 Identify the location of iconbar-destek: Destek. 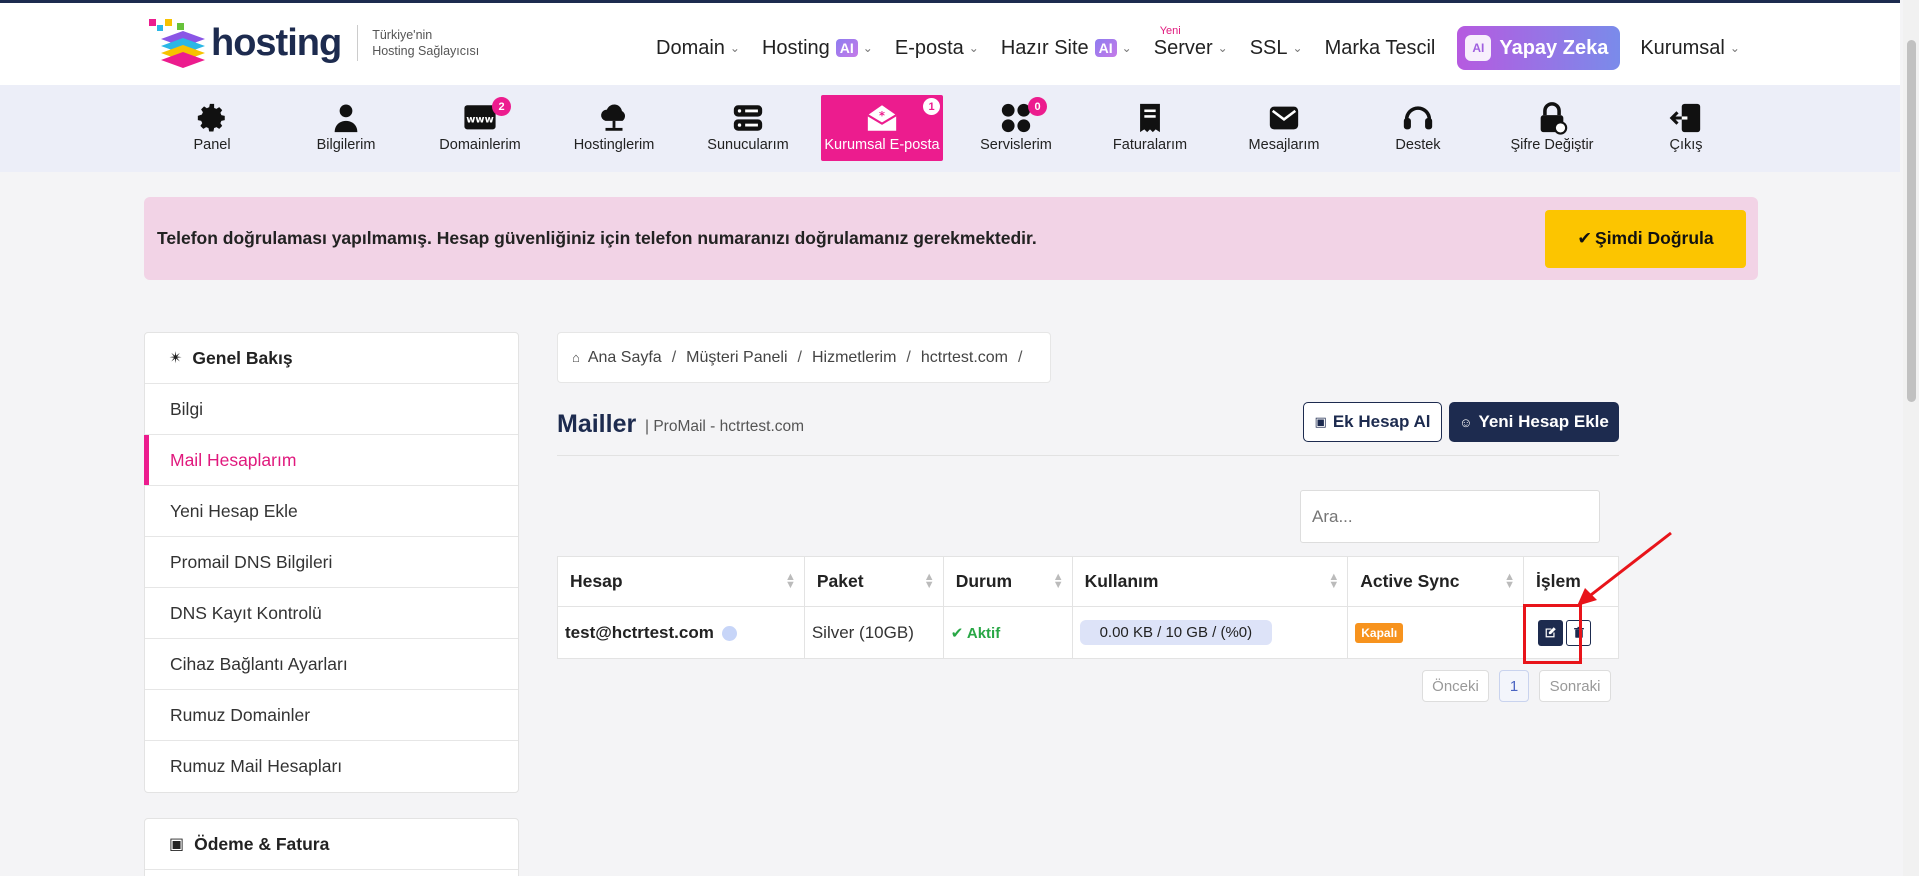
(1418, 128).